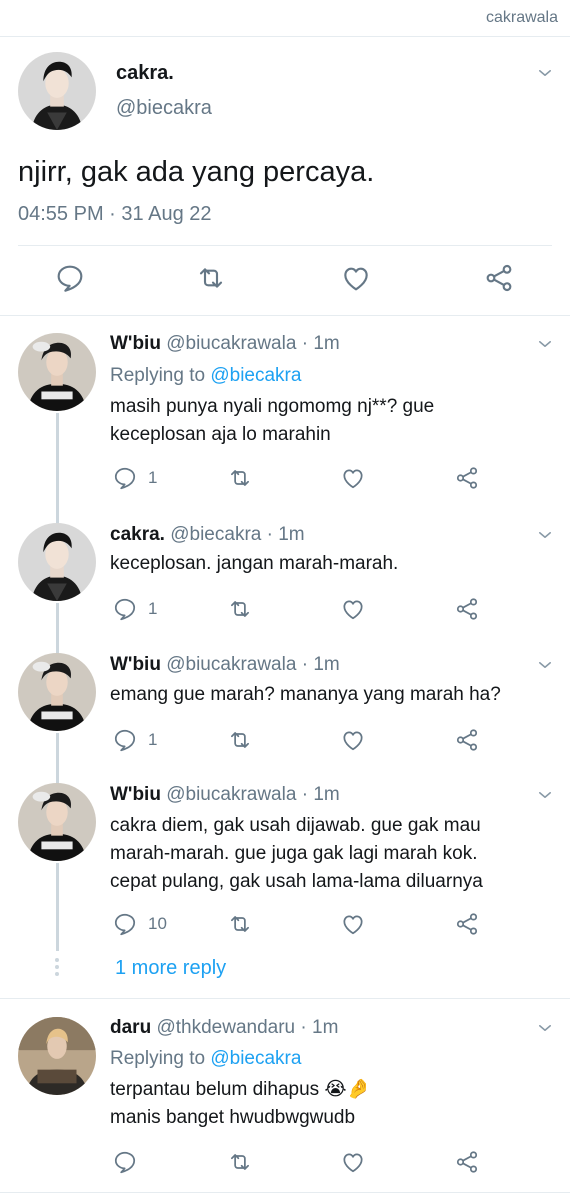 The width and height of the screenshot is (570, 1200). I want to click on reply-button: 10, so click(139, 924).